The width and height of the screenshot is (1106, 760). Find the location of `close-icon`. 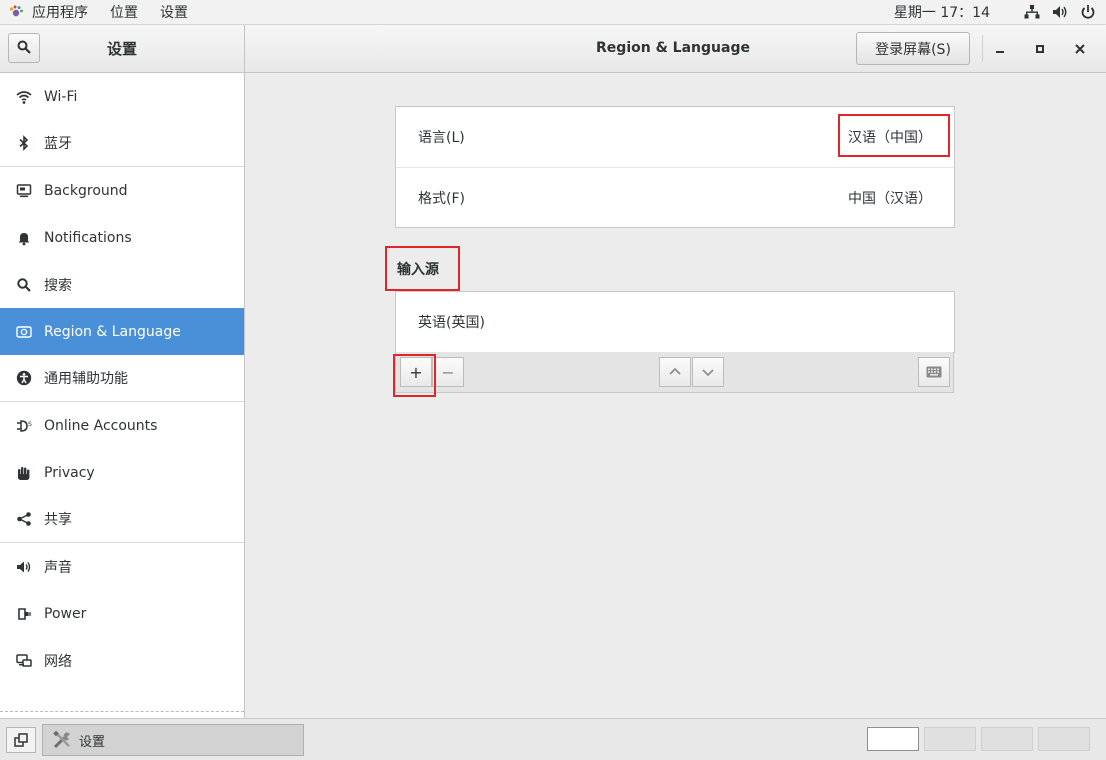

close-icon is located at coordinates (1080, 49).